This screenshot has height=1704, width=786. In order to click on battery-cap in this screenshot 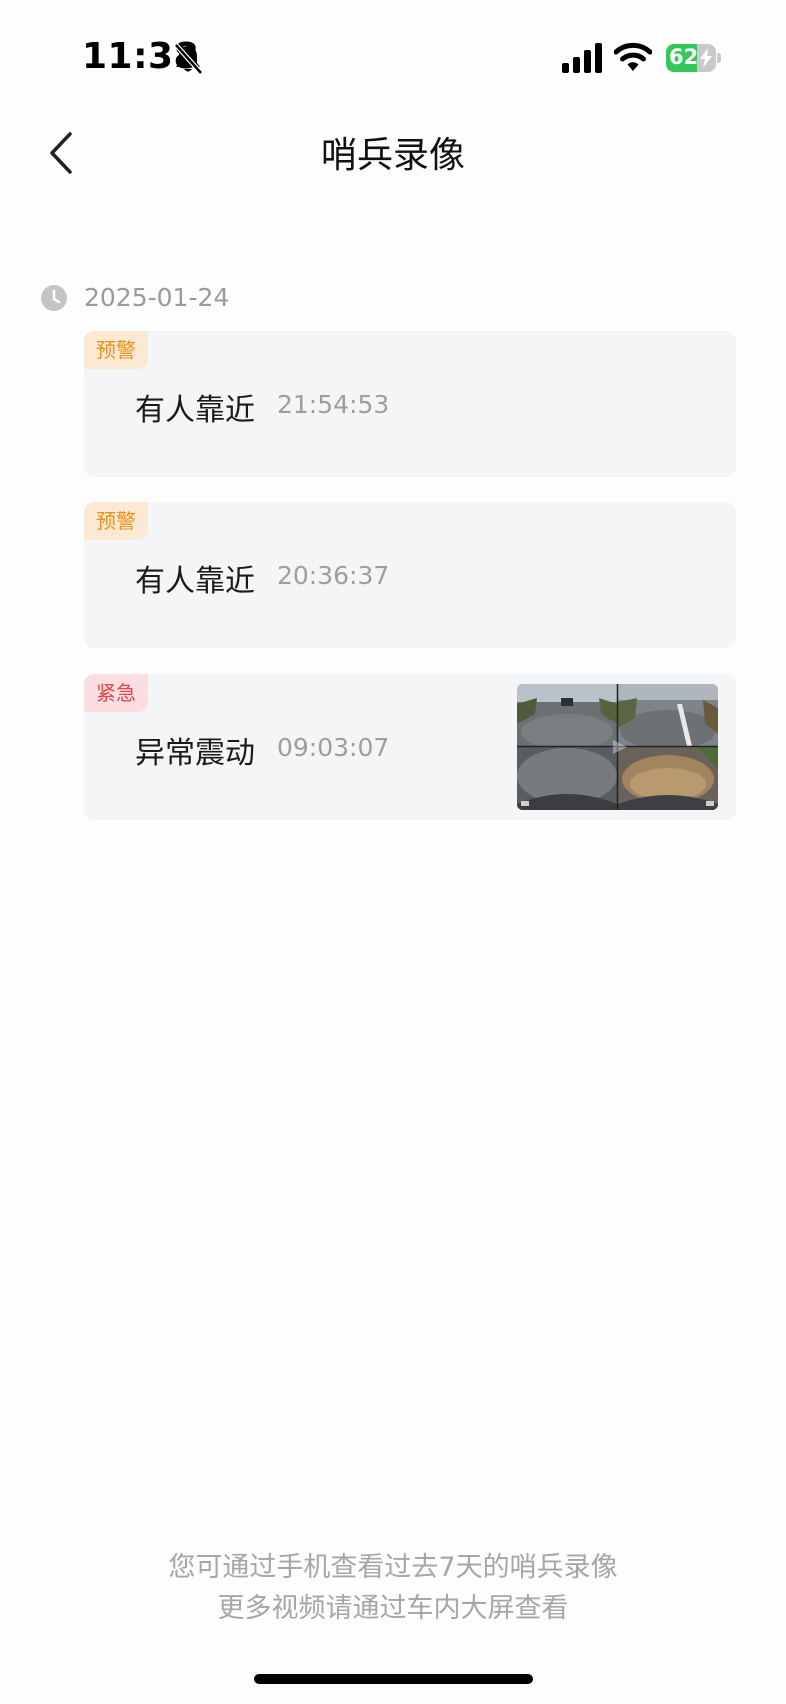, I will do `click(719, 58)`.